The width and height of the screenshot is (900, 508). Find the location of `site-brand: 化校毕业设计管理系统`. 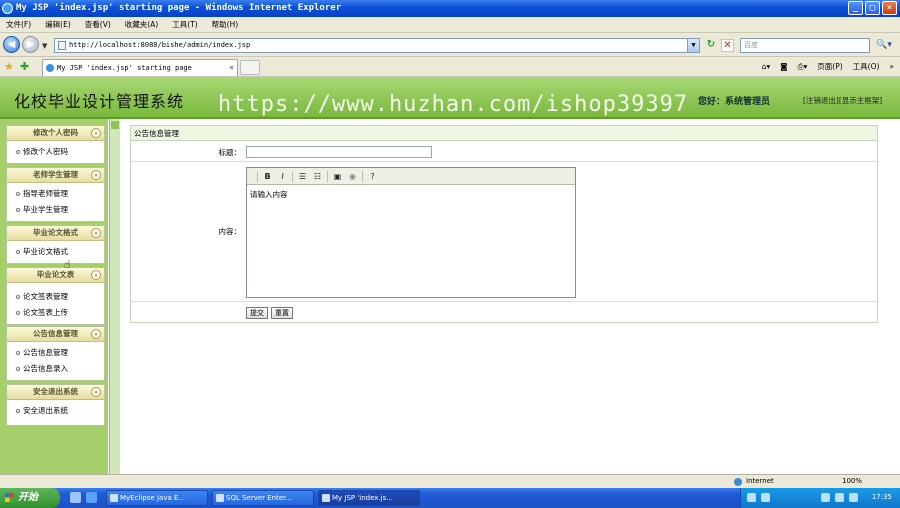

site-brand: 化校毕业设计管理系统 is located at coordinates (99, 101).